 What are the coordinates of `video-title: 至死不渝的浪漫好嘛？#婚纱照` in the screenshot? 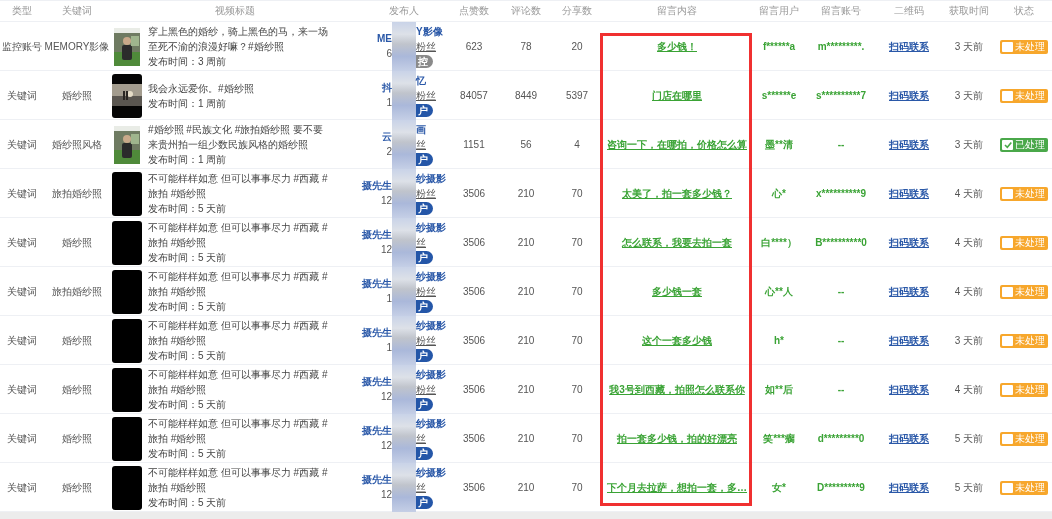 It's located at (216, 47).